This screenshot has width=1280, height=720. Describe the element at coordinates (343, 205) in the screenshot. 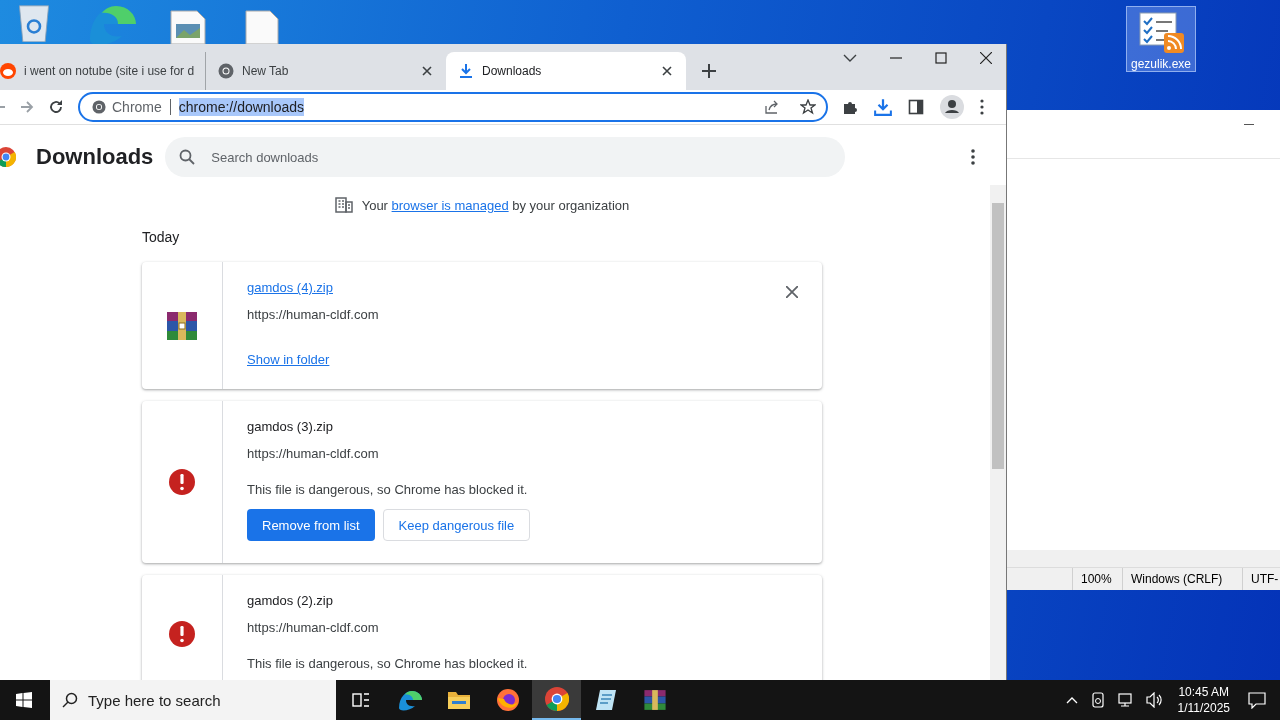

I see `building-icon` at that location.